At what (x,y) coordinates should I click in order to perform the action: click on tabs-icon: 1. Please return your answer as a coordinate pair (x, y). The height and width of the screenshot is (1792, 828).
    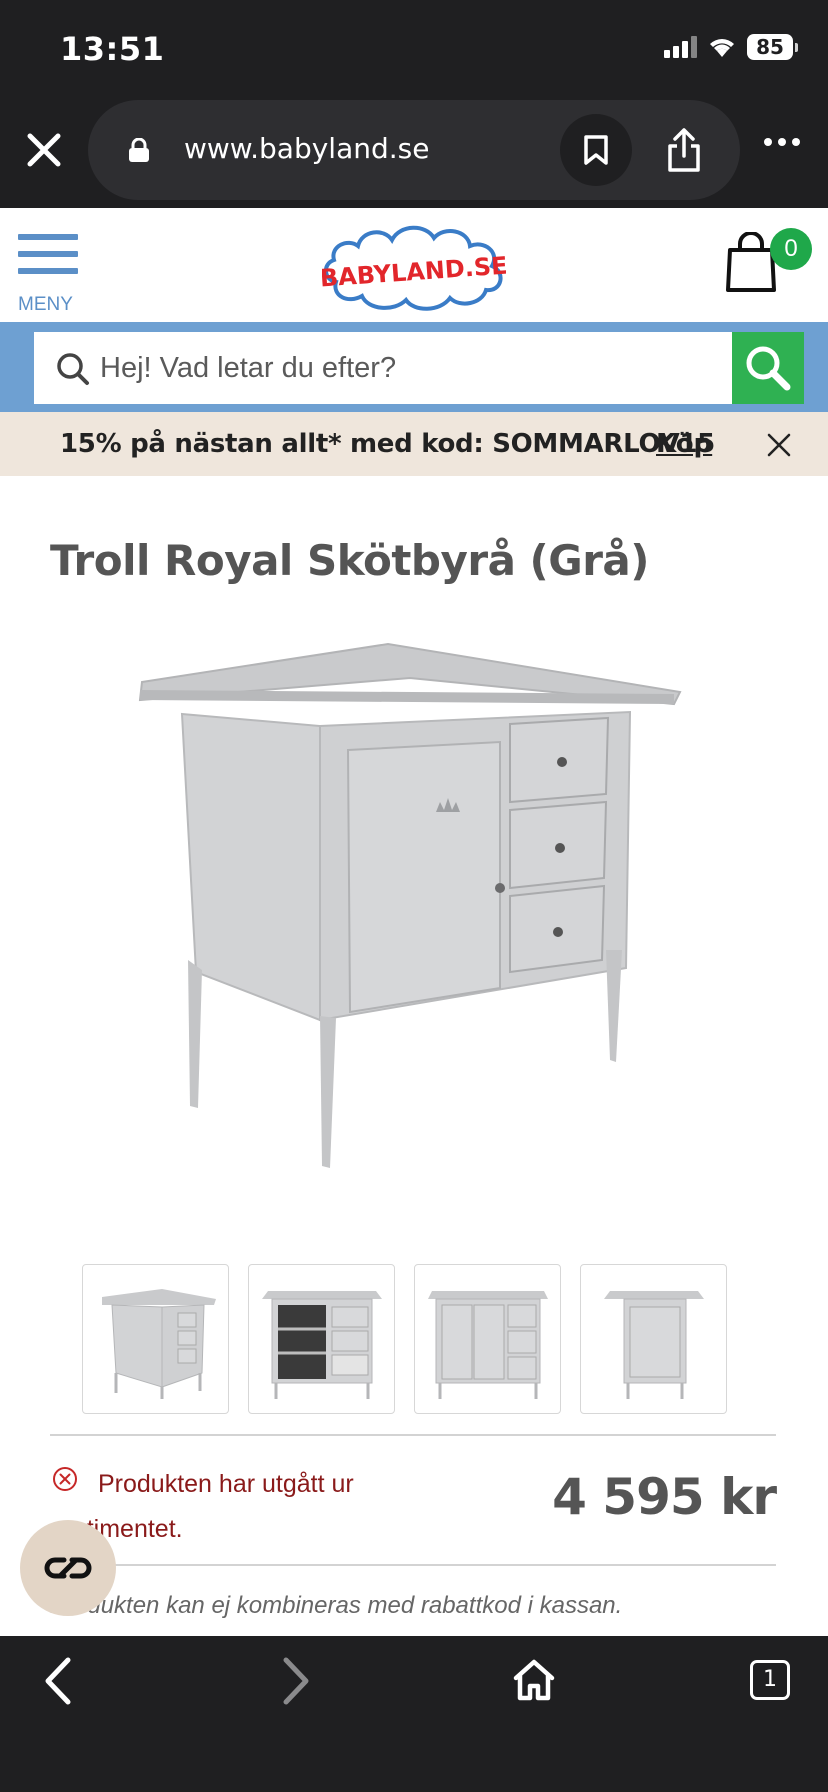
    Looking at the image, I should click on (770, 1680).